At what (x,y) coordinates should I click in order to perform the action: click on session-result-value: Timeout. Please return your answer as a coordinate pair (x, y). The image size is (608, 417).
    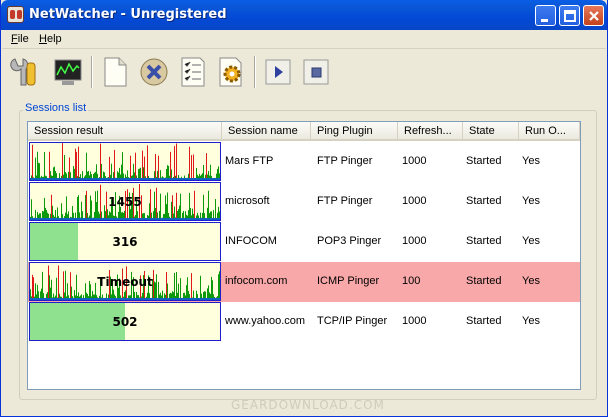
    Looking at the image, I should click on (125, 282).